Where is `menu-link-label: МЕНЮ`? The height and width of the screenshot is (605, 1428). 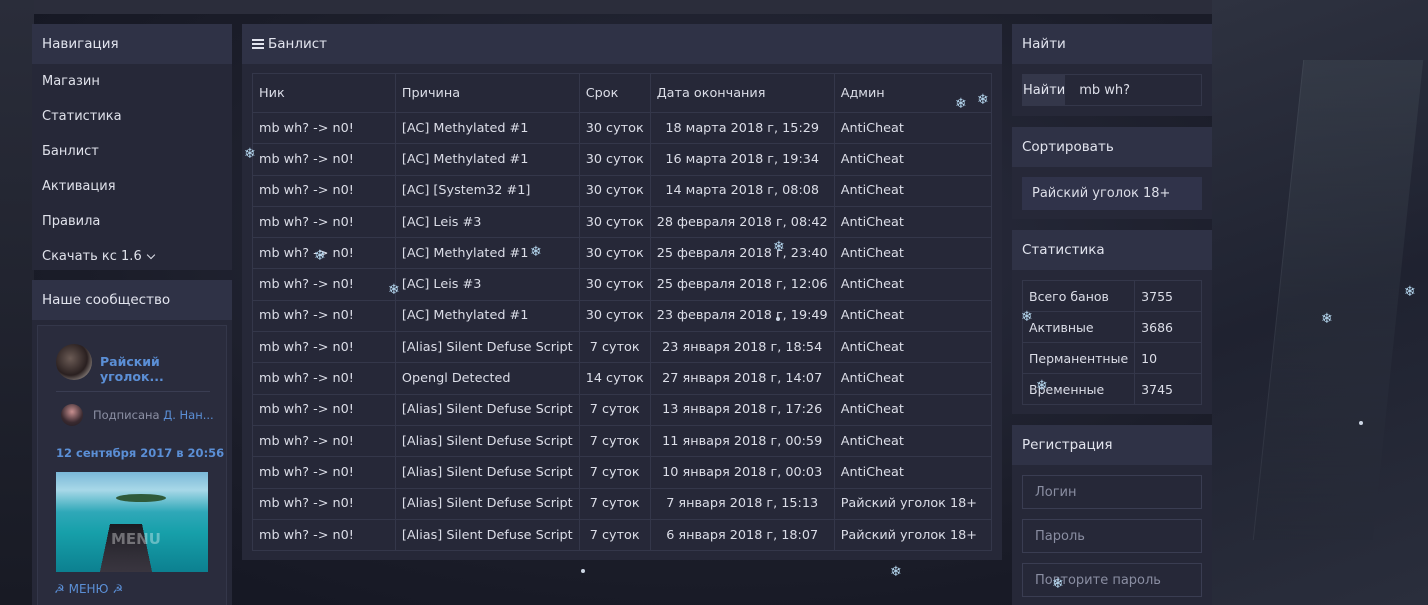 menu-link-label: МЕНЮ is located at coordinates (88, 589).